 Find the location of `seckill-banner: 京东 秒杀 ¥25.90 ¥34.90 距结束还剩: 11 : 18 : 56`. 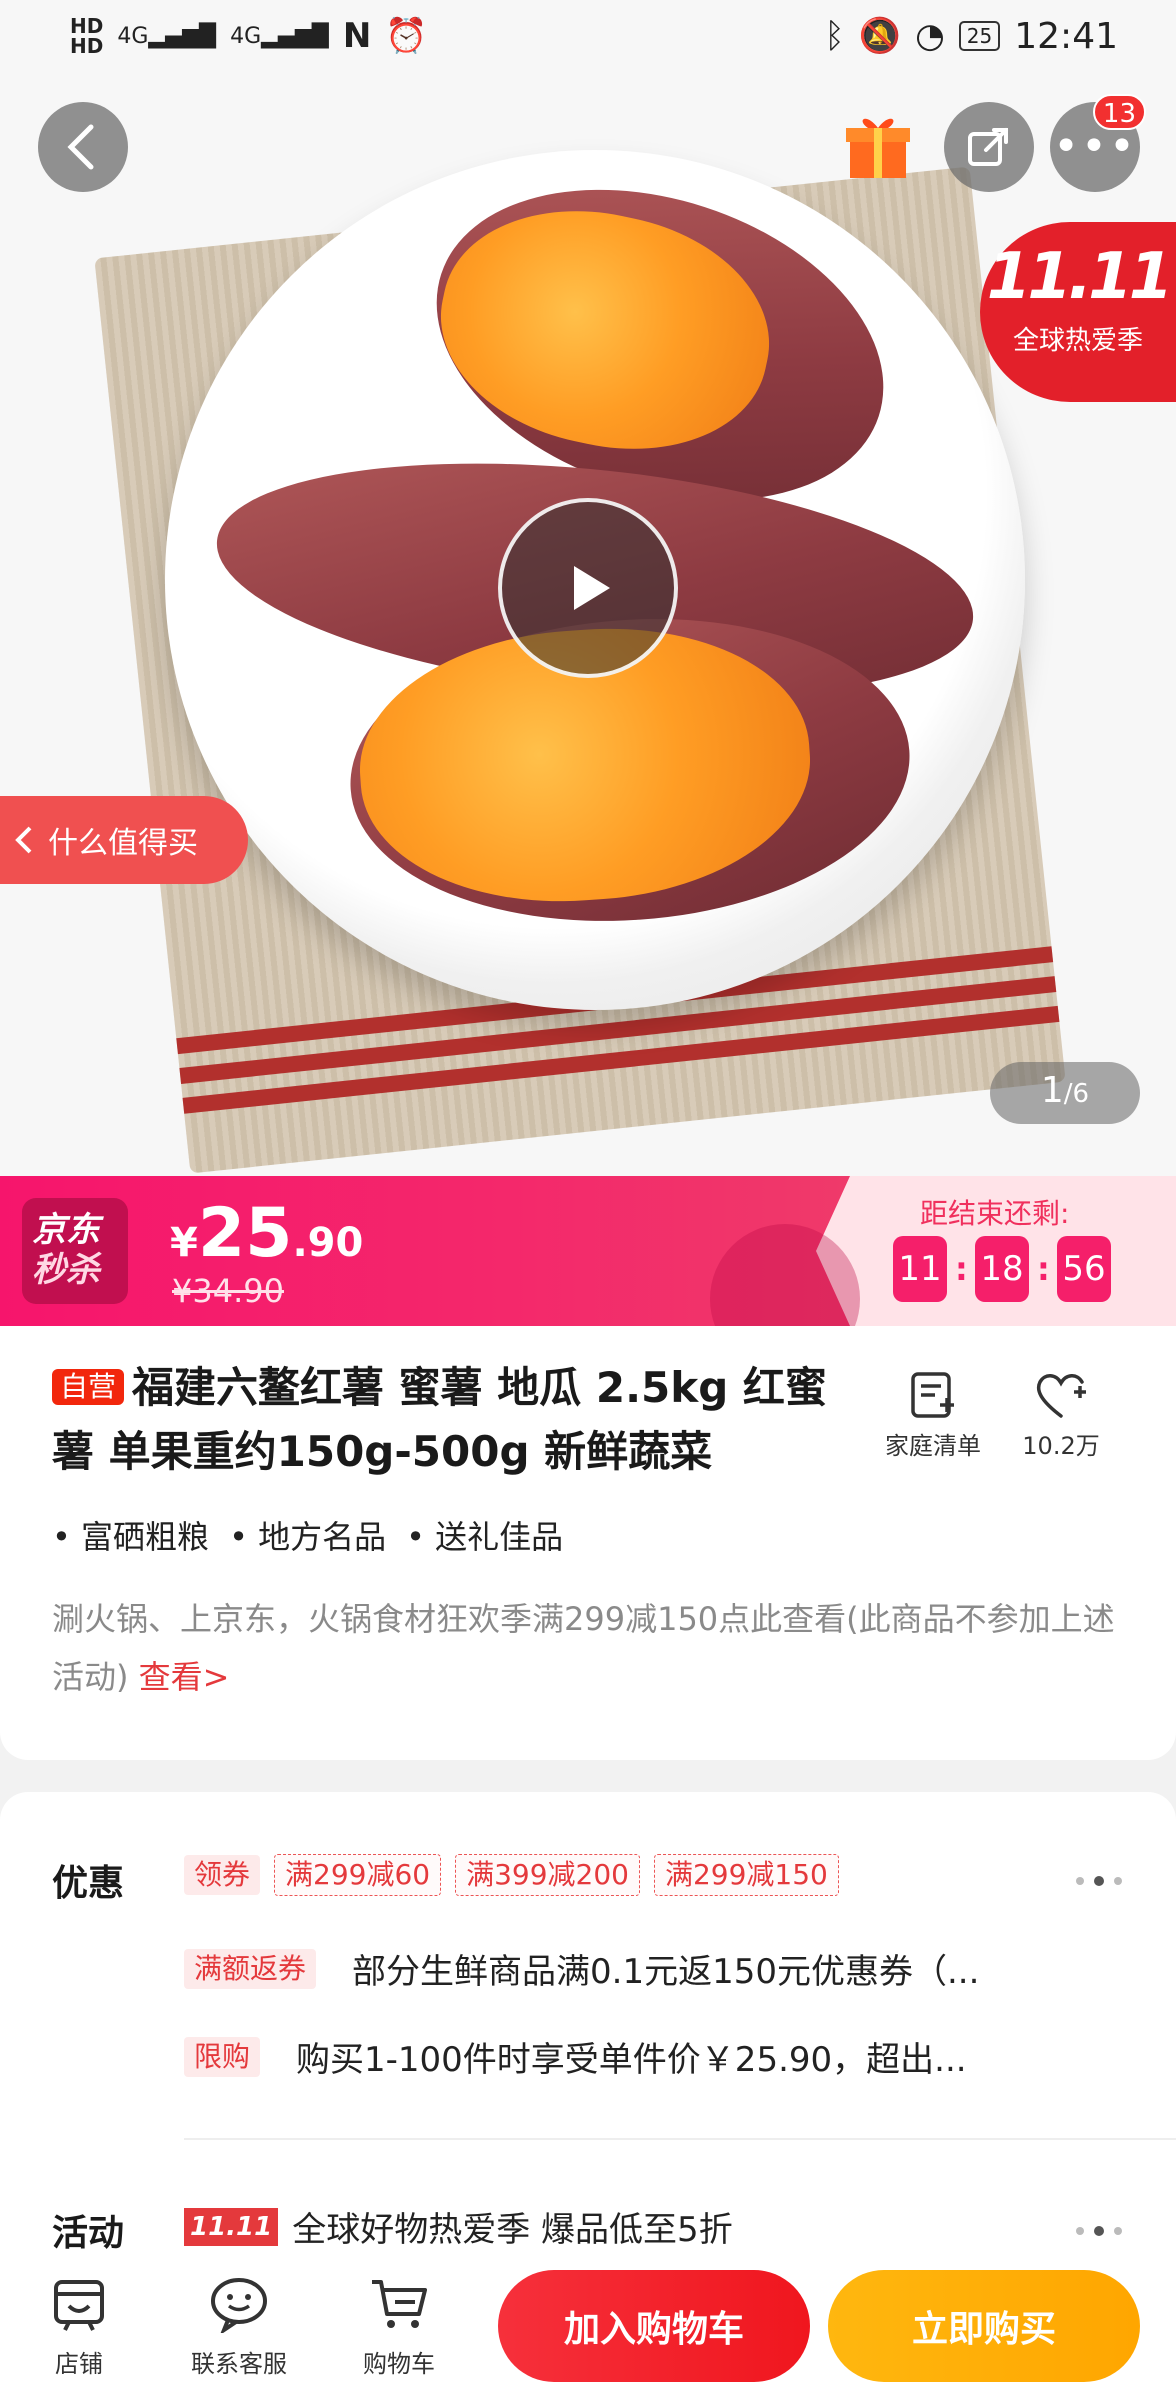

seckill-banner: 京东 秒杀 ¥25.90 ¥34.90 距结束还剩: 11 : 18 : 56 is located at coordinates (588, 1251).